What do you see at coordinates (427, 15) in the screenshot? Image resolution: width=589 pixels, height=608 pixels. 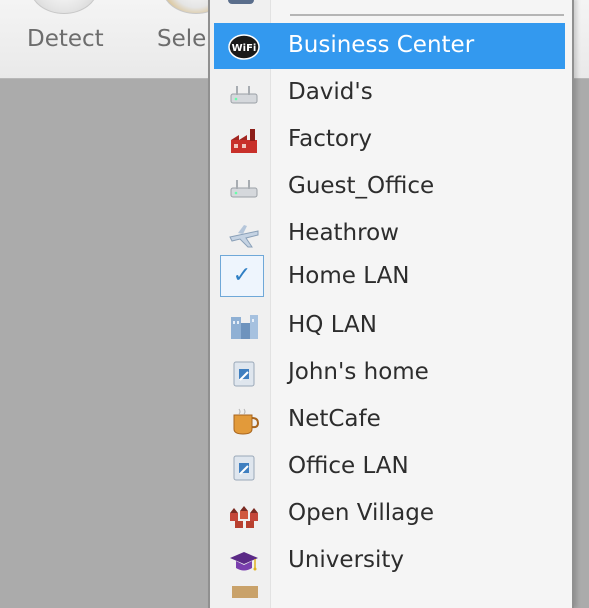 I see `menu-separator` at bounding box center [427, 15].